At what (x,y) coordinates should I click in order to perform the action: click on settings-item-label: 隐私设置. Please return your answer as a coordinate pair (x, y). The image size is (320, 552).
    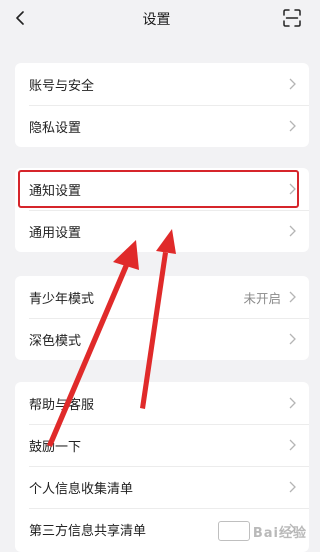
    Looking at the image, I should click on (55, 128).